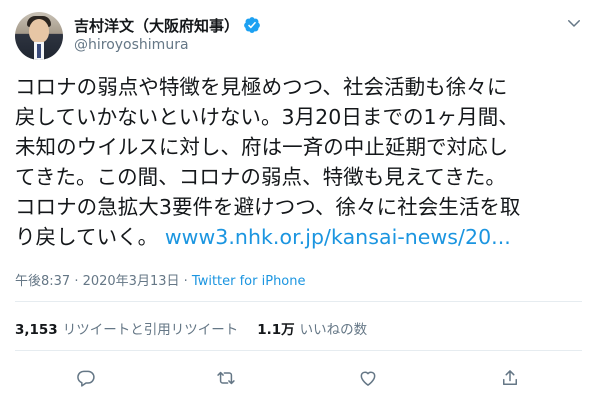 The image size is (595, 402). I want to click on retweet-button, so click(226, 378).